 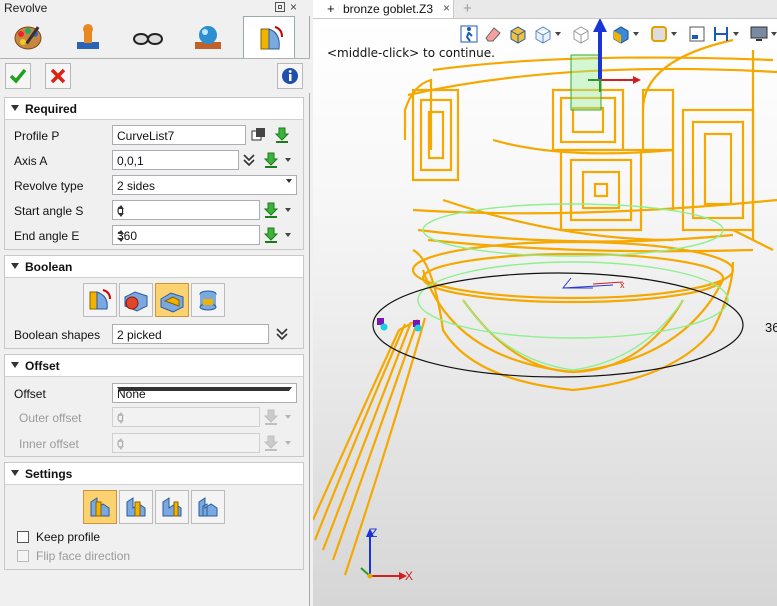 I want to click on setting-mode-1-button, so click(x=100, y=507).